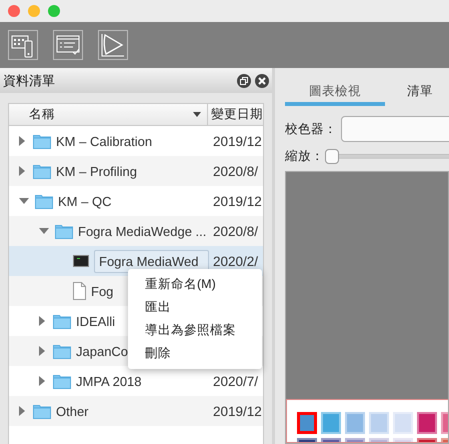 Image resolution: width=449 pixels, height=444 pixels. Describe the element at coordinates (29, 81) in the screenshot. I see `panel-title: 資料清單` at that location.